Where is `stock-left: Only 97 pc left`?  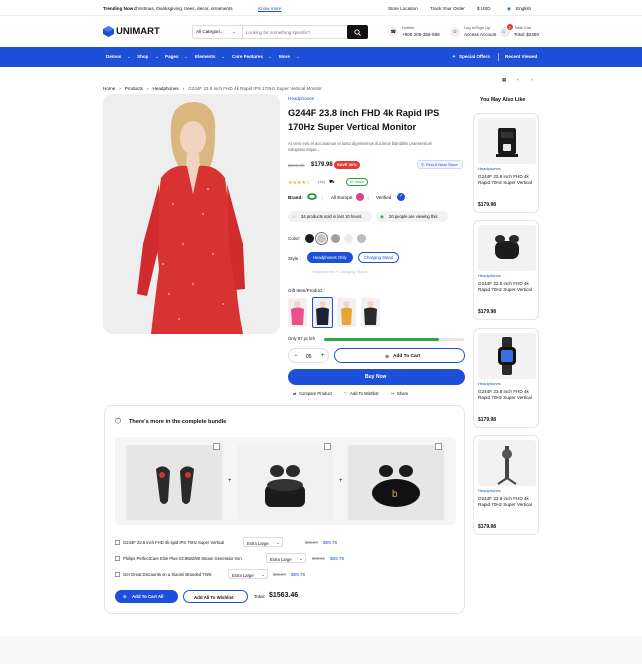
stock-left: Only 97 pc left is located at coordinates (301, 338).